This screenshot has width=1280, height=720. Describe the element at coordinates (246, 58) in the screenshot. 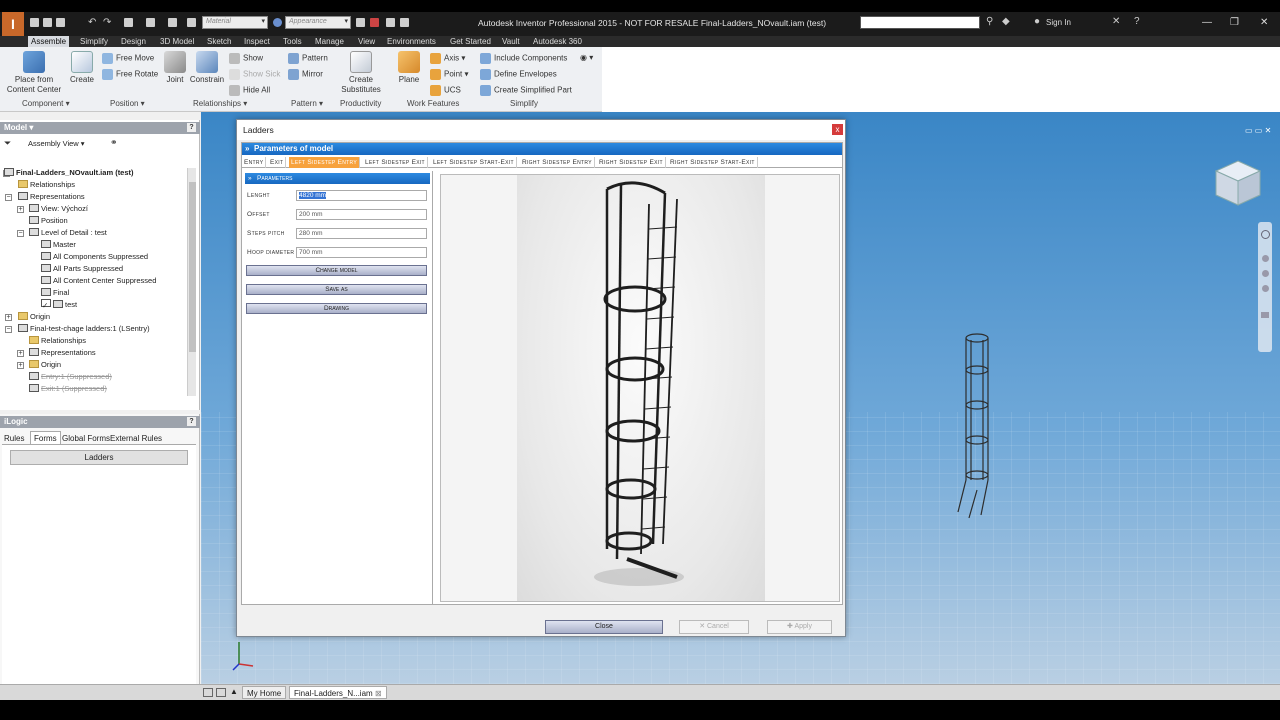

I see `show-button: Show` at that location.